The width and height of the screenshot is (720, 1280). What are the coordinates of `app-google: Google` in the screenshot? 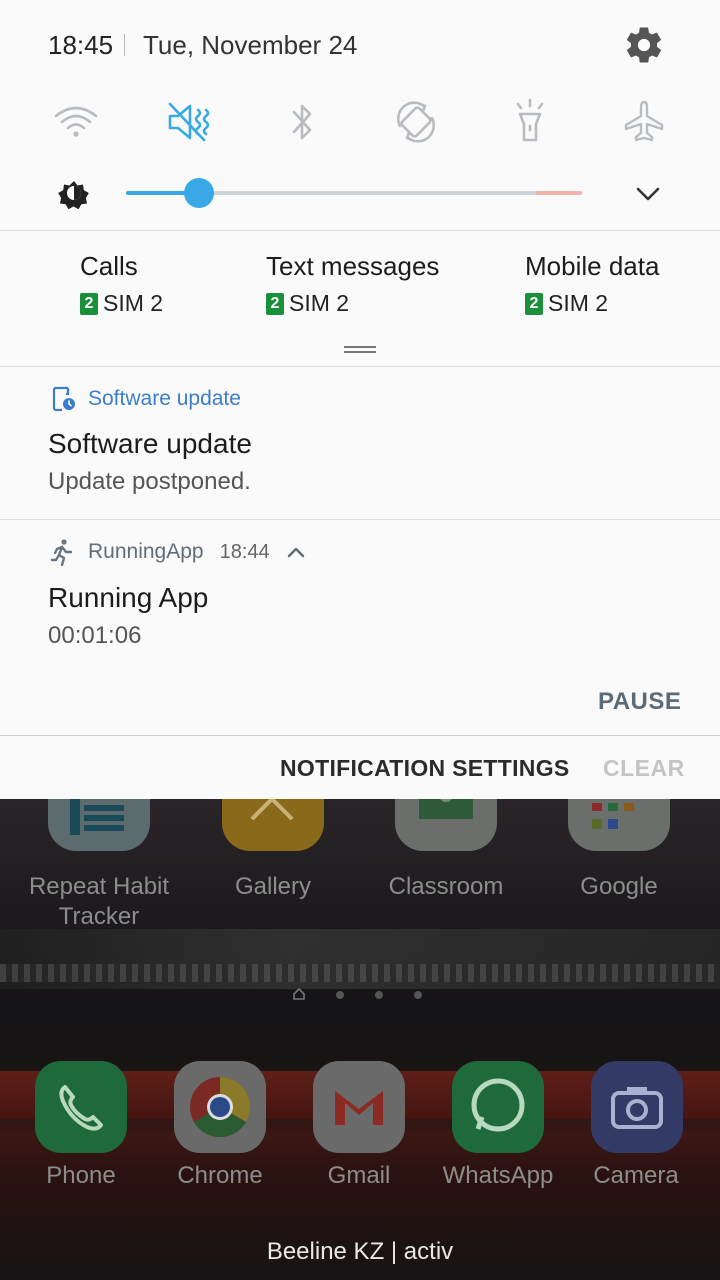 It's located at (619, 887).